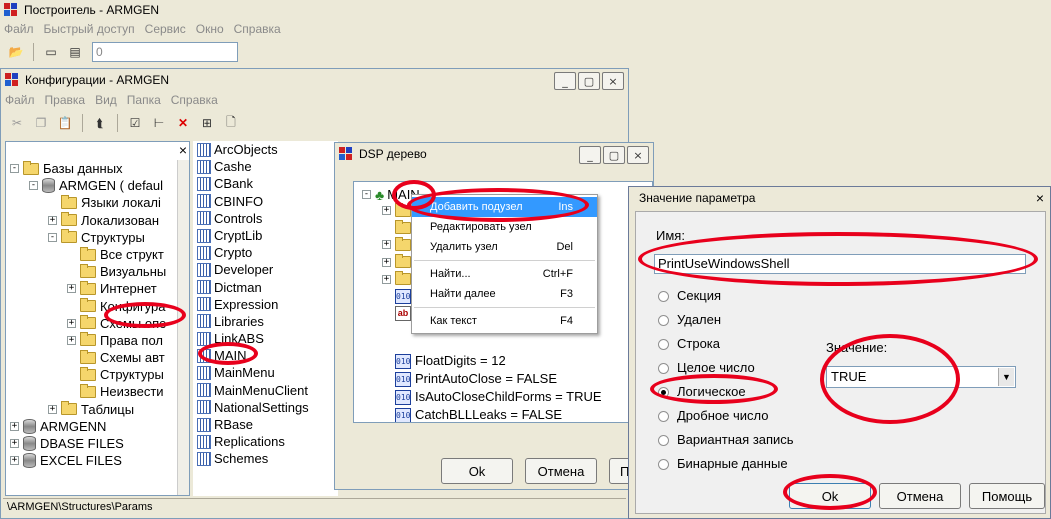 The width and height of the screenshot is (1051, 519). I want to click on copy-icon: ❐, so click(41, 123).